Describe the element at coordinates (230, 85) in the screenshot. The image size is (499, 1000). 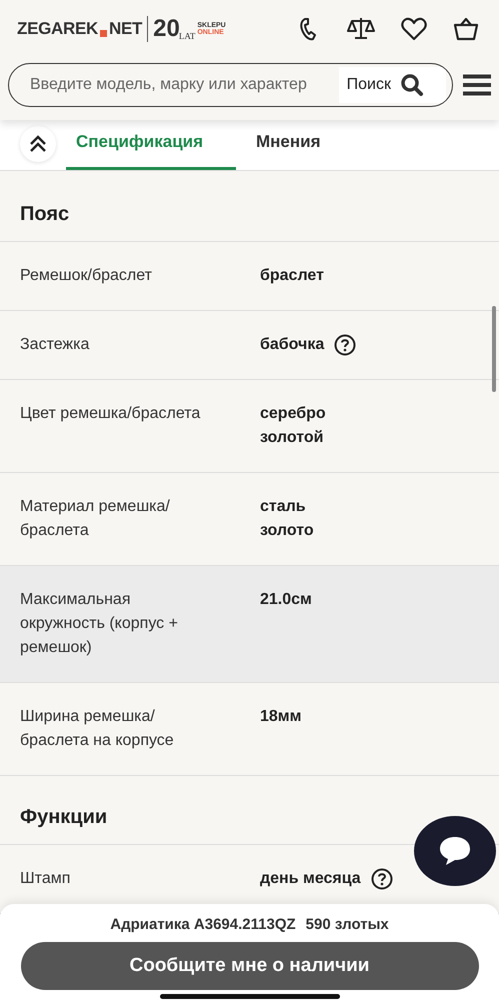
I see `search-field: Введите модель, марку или характер Поиск` at that location.